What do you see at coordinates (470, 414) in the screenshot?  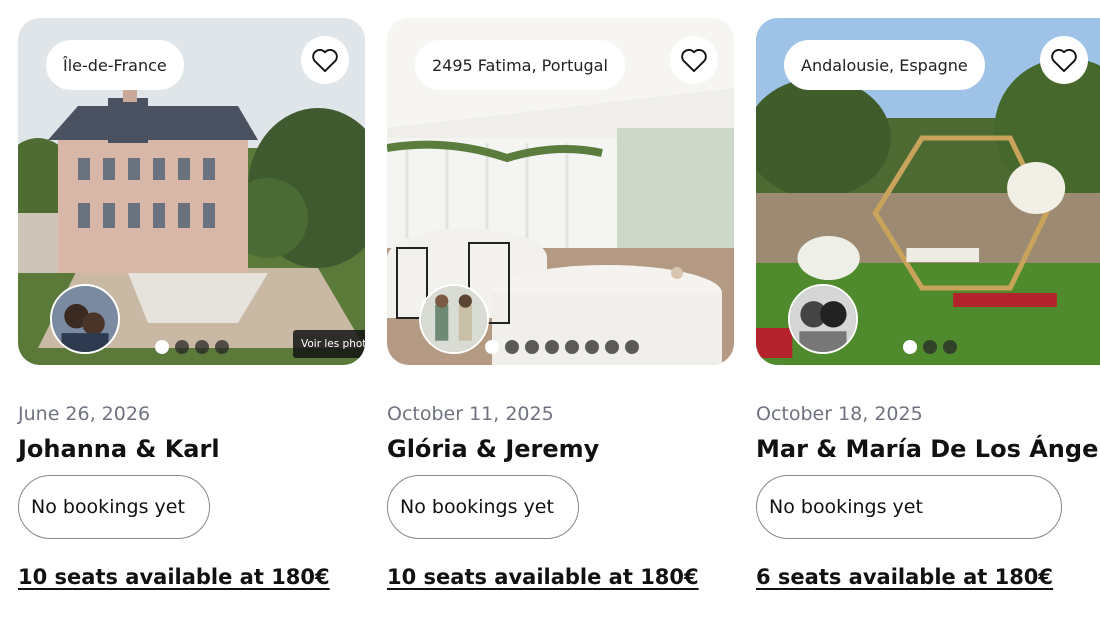 I see `event-date: October 11, 2025` at bounding box center [470, 414].